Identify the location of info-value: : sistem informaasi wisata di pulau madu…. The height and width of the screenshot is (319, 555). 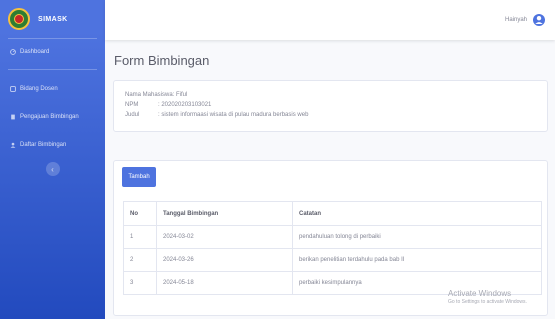
(233, 115).